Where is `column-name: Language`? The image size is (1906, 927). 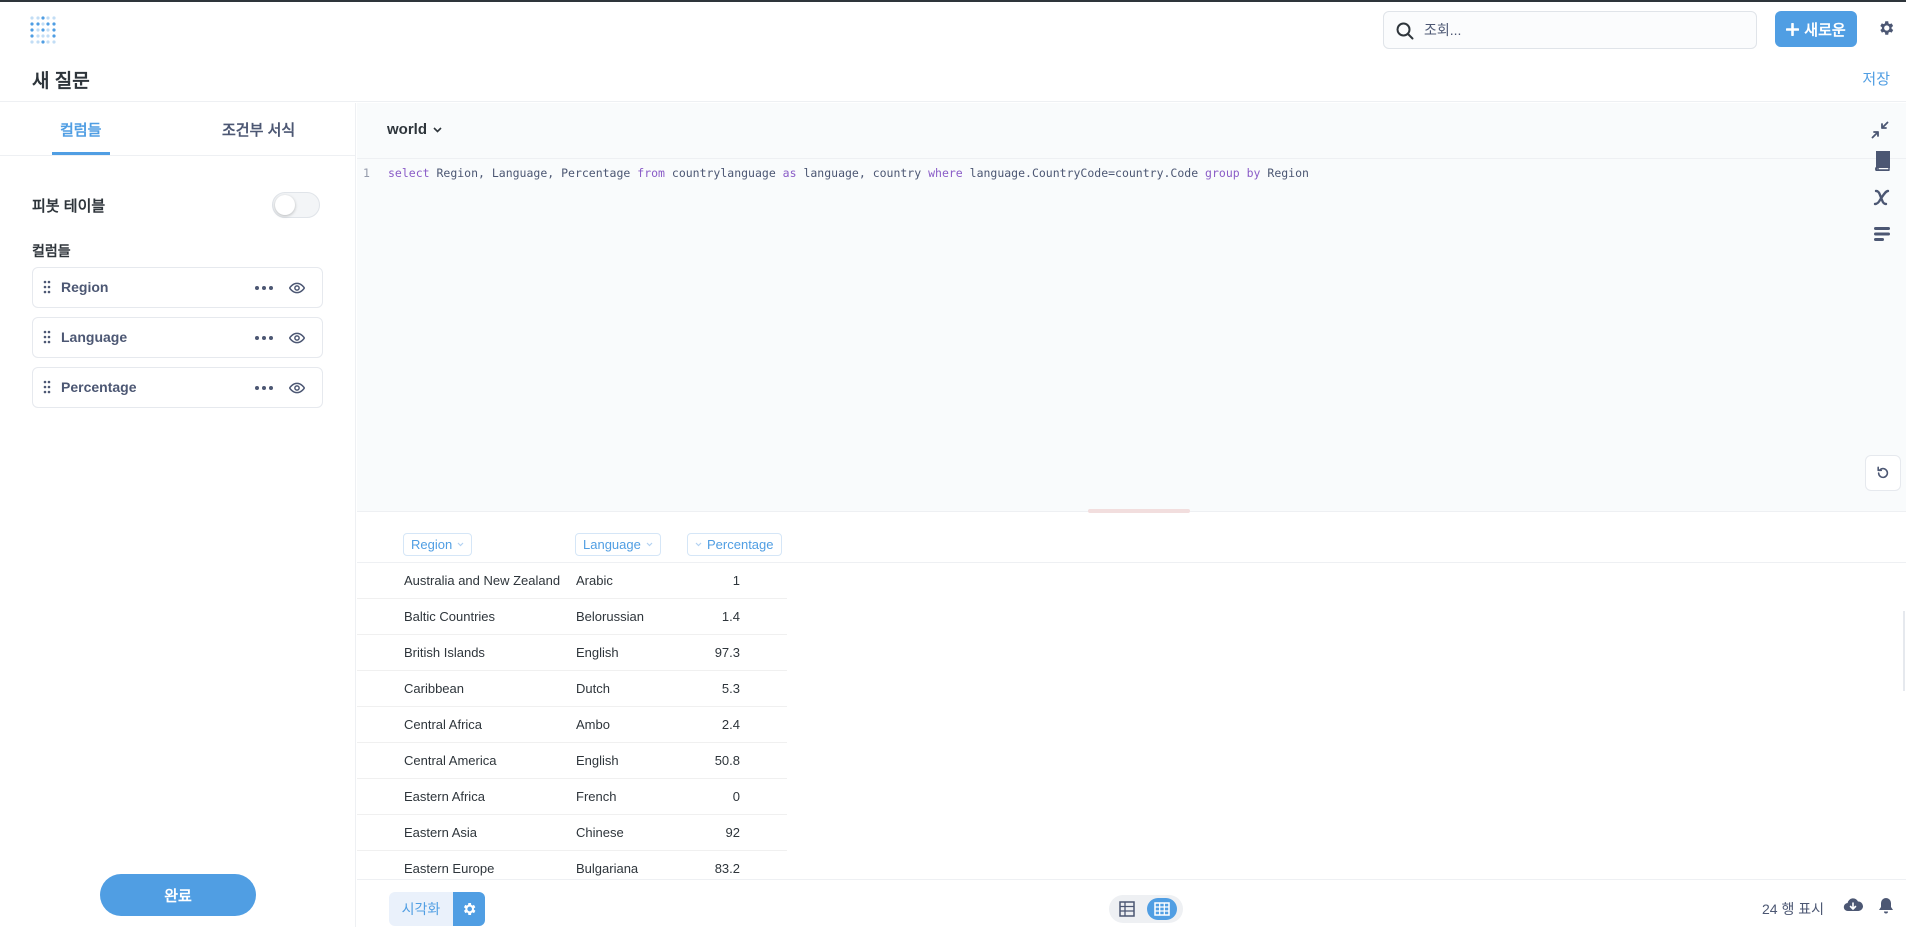 column-name: Language is located at coordinates (94, 337).